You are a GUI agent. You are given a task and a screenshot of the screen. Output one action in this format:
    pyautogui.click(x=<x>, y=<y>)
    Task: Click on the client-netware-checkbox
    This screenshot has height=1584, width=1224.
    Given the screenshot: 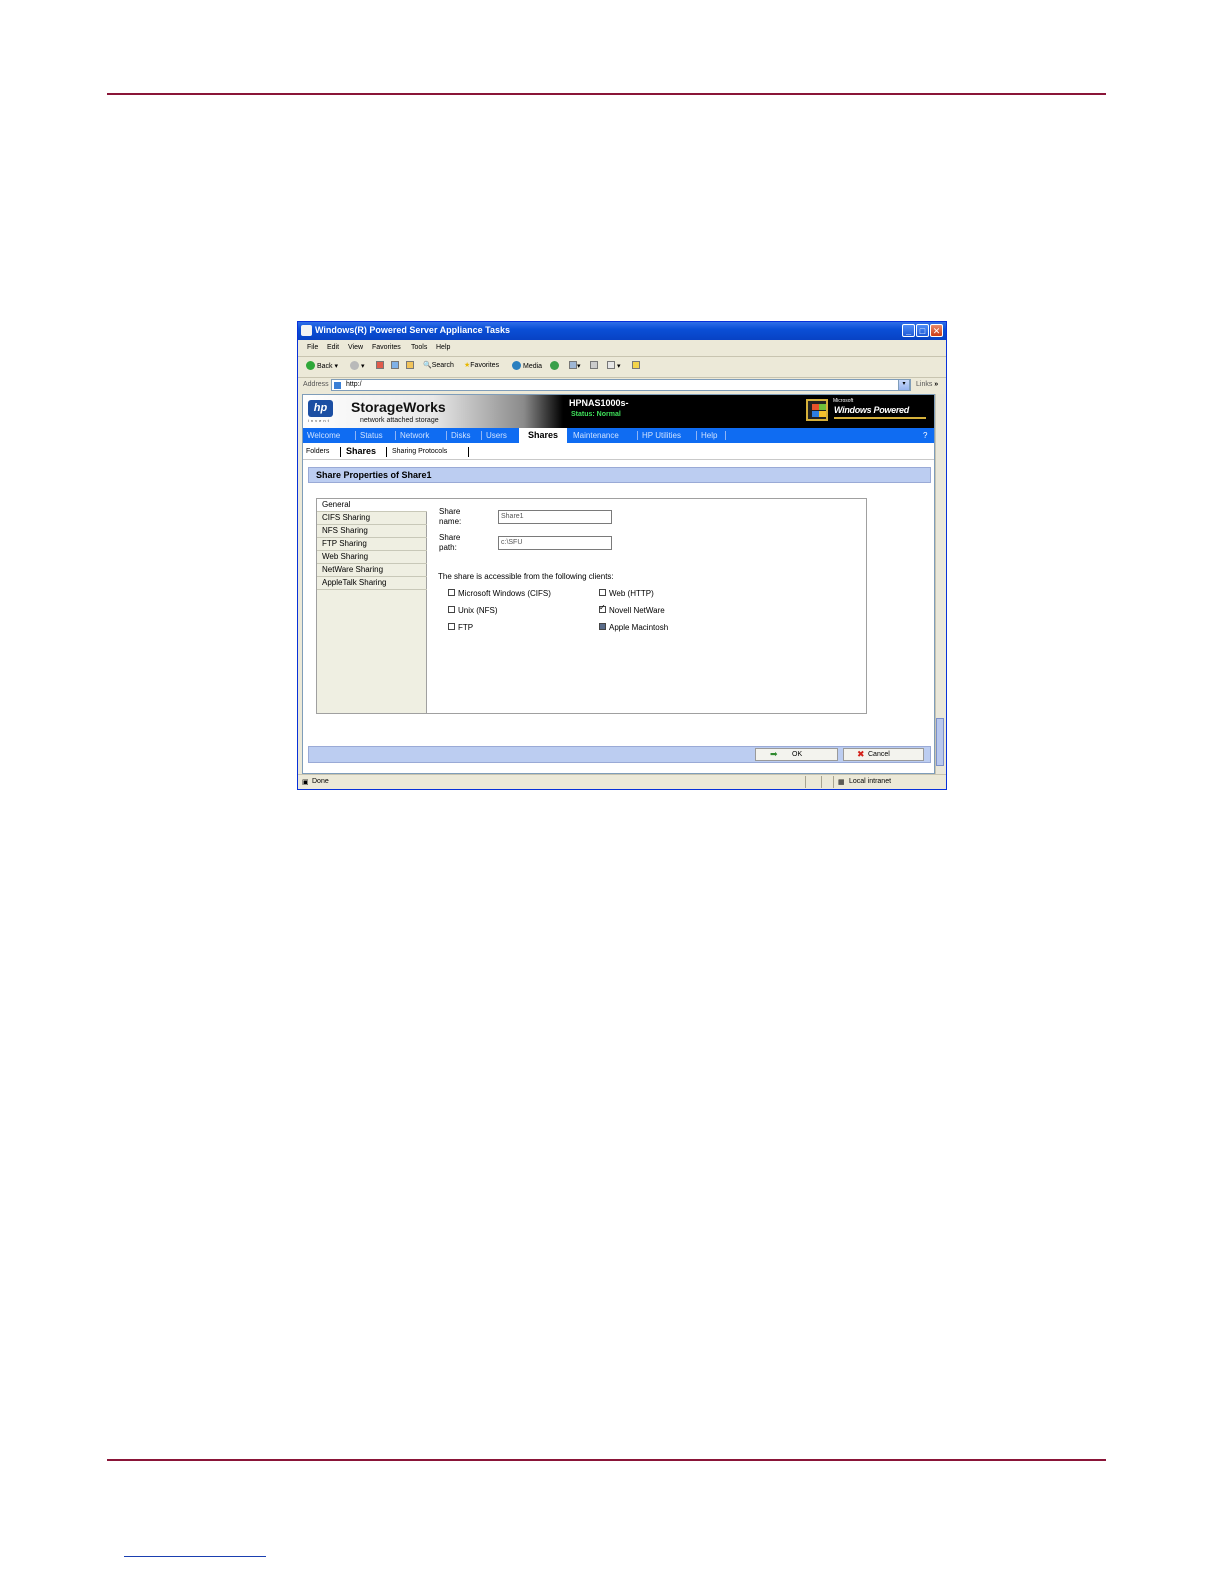 What is the action you would take?
    pyautogui.click(x=602, y=608)
    